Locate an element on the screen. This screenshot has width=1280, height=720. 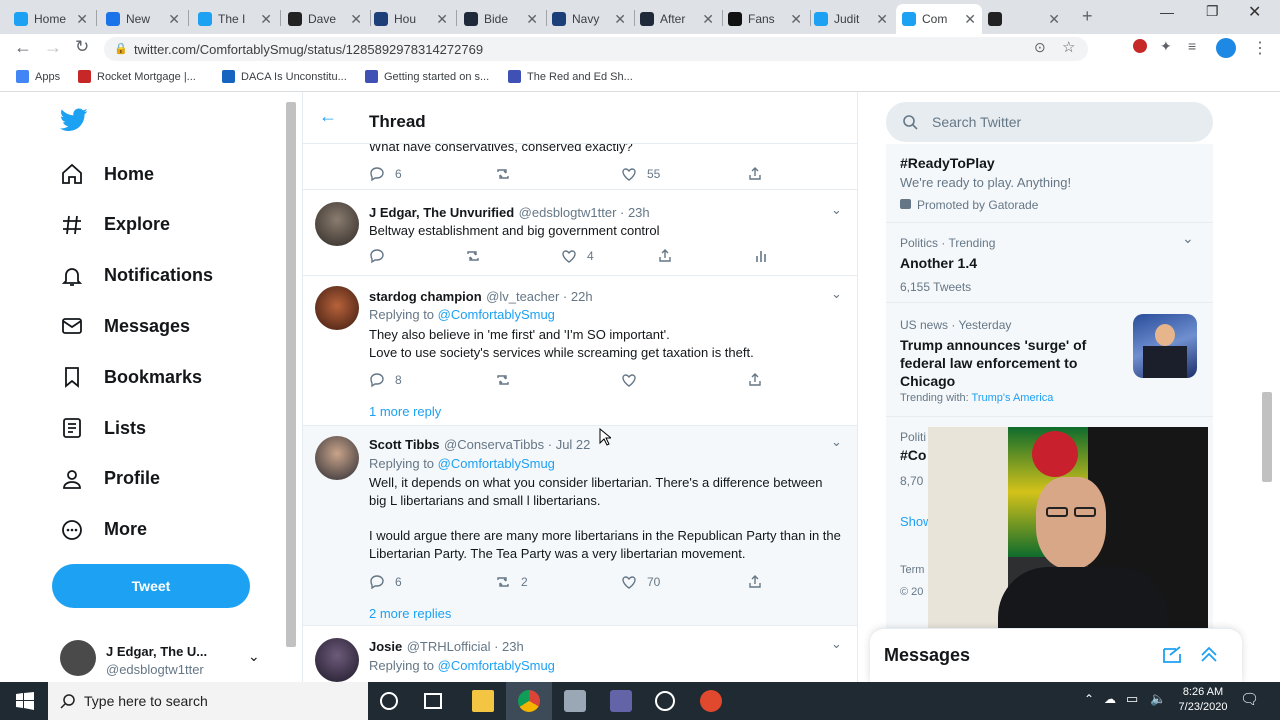
reply-button is located at coordinates (417, 256).